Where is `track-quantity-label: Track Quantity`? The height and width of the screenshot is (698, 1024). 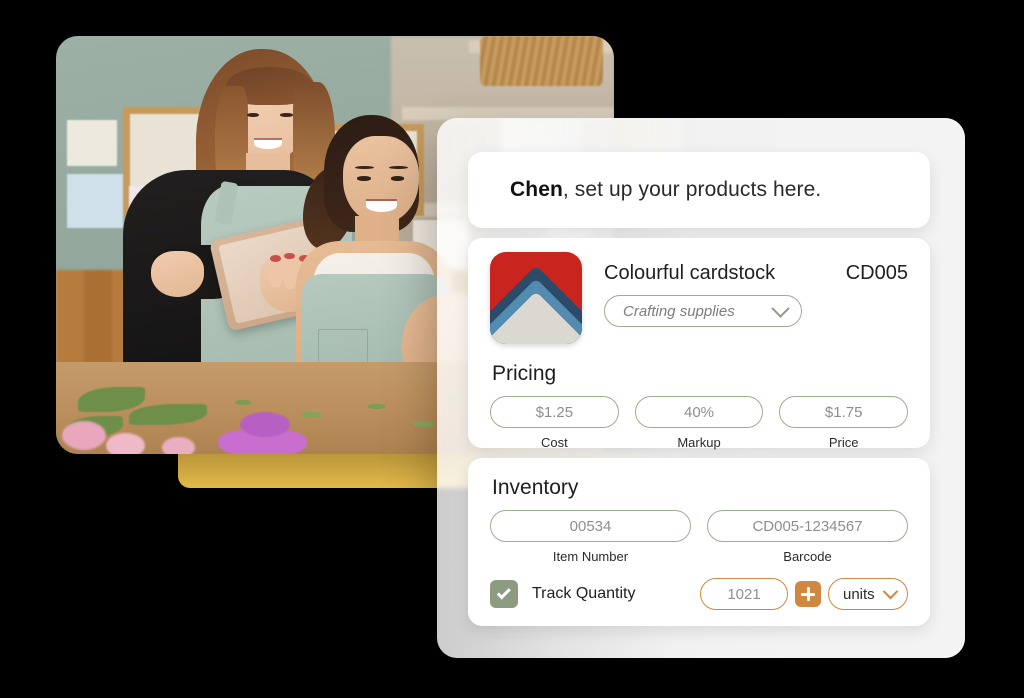
track-quantity-label: Track Quantity is located at coordinates (584, 593).